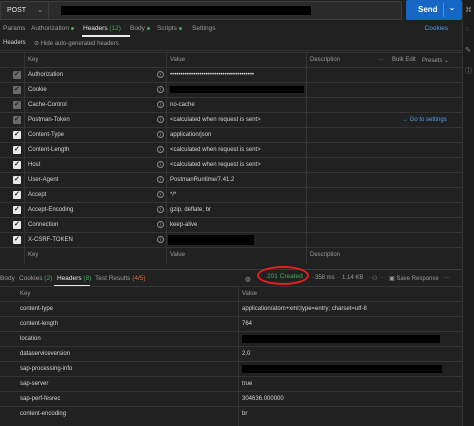 The image size is (474, 426). What do you see at coordinates (325, 255) in the screenshot?
I see `empty-description: Description` at bounding box center [325, 255].